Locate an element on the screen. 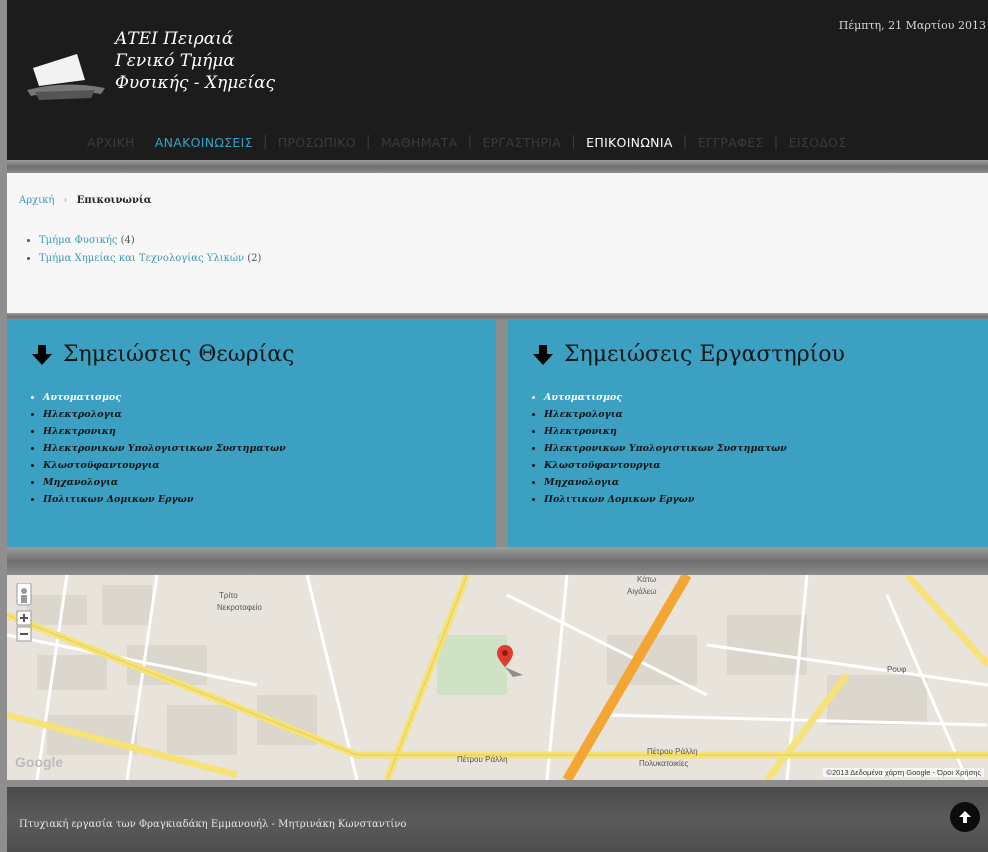  list-item: Τμήμα Φυσικής (4) is located at coordinates (150, 240).